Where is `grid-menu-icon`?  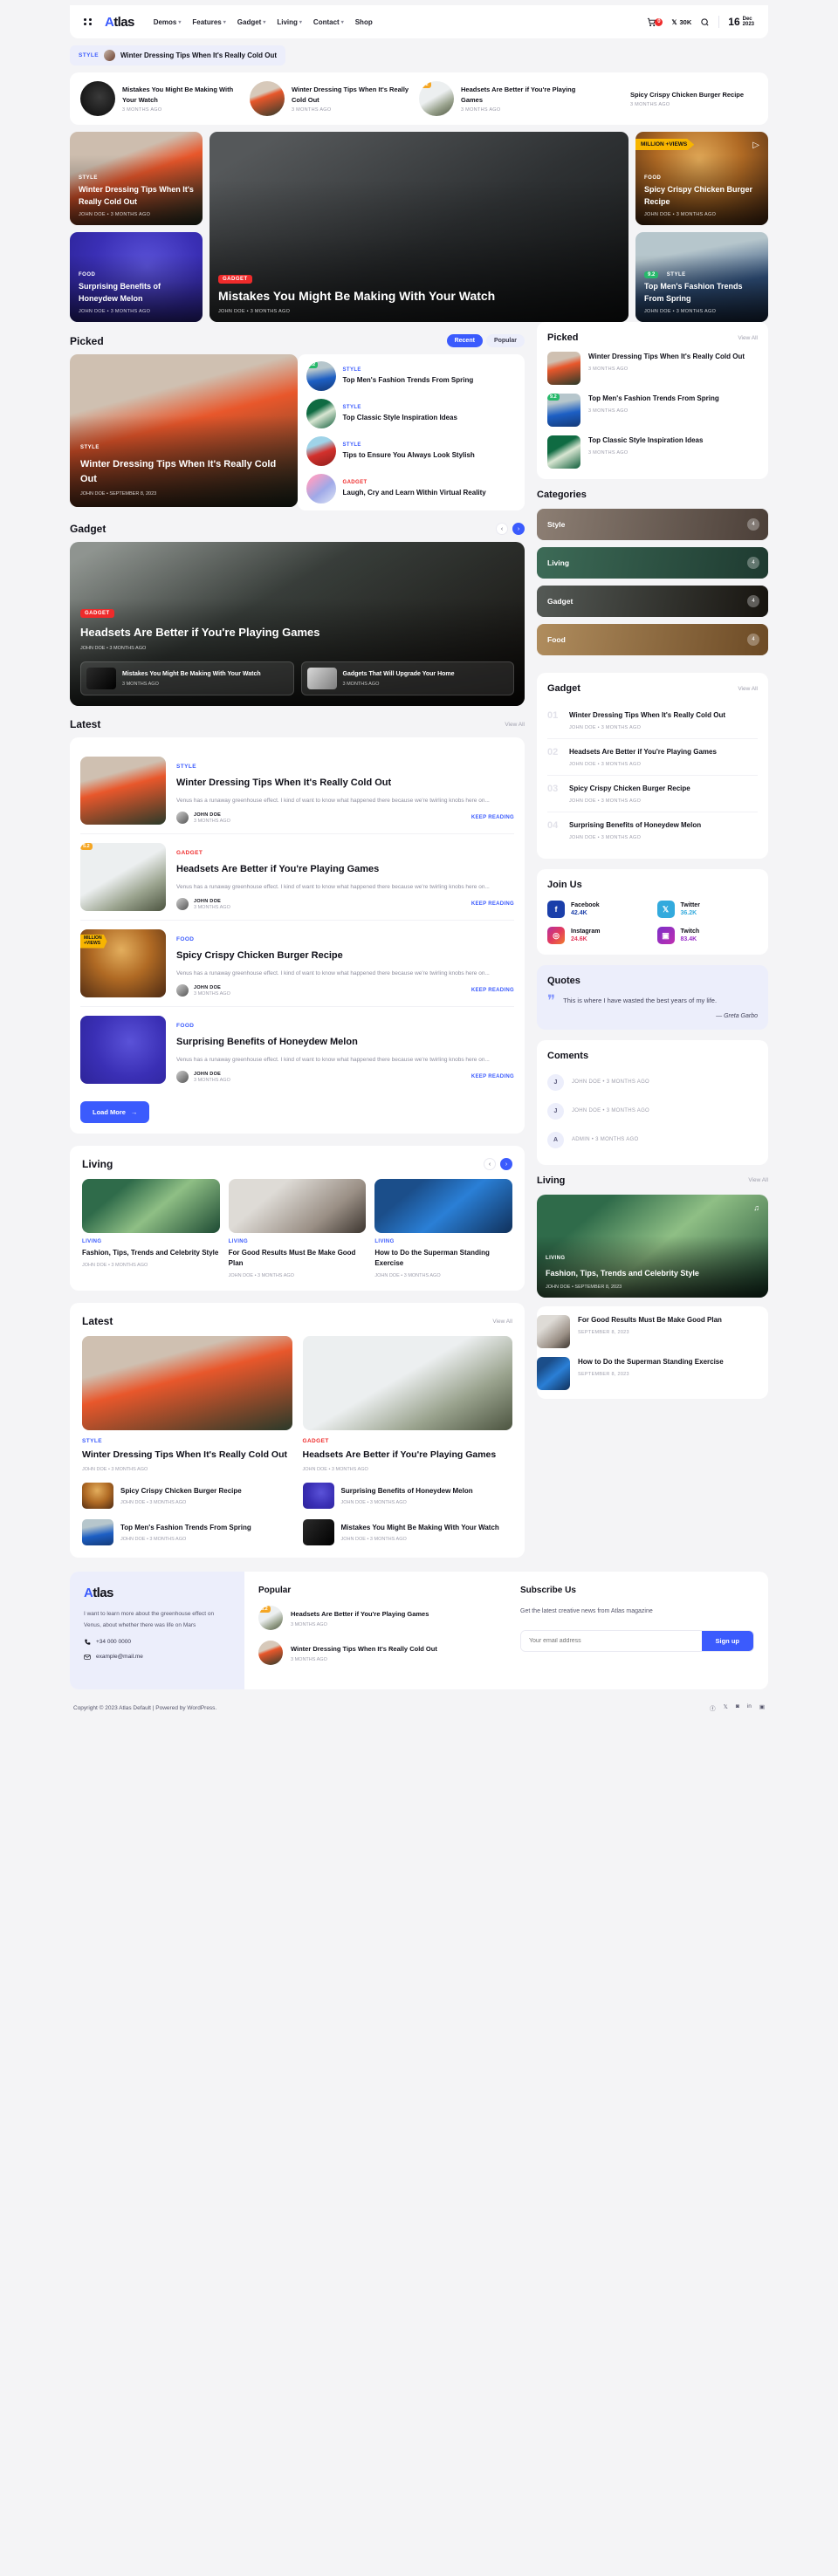
grid-menu-icon is located at coordinates (88, 21).